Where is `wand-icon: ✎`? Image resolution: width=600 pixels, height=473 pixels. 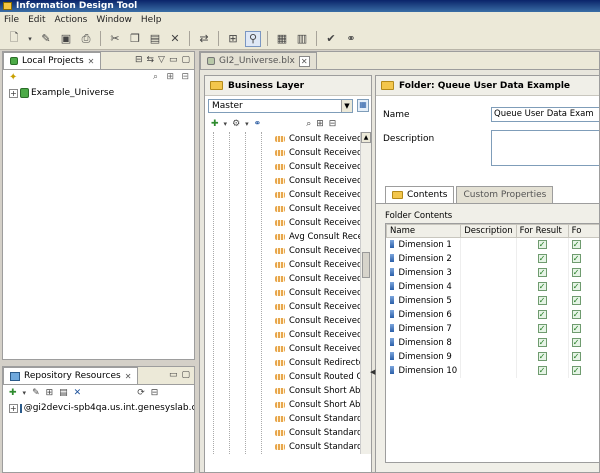 wand-icon: ✎ is located at coordinates (46, 39).